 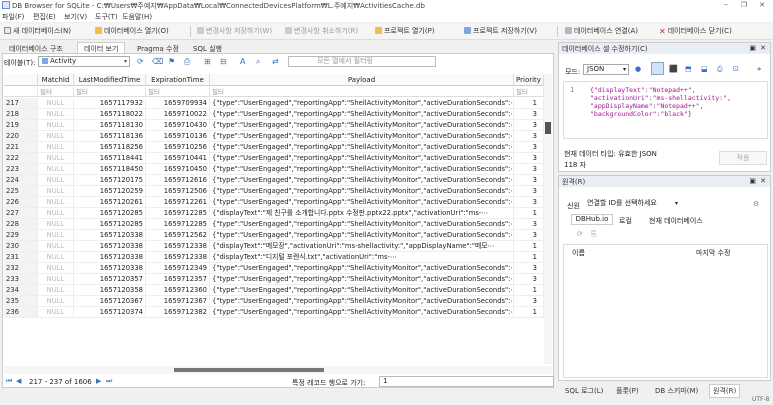 What do you see at coordinates (178, 125) in the screenshot?
I see `cell-expiration: 1659710430` at bounding box center [178, 125].